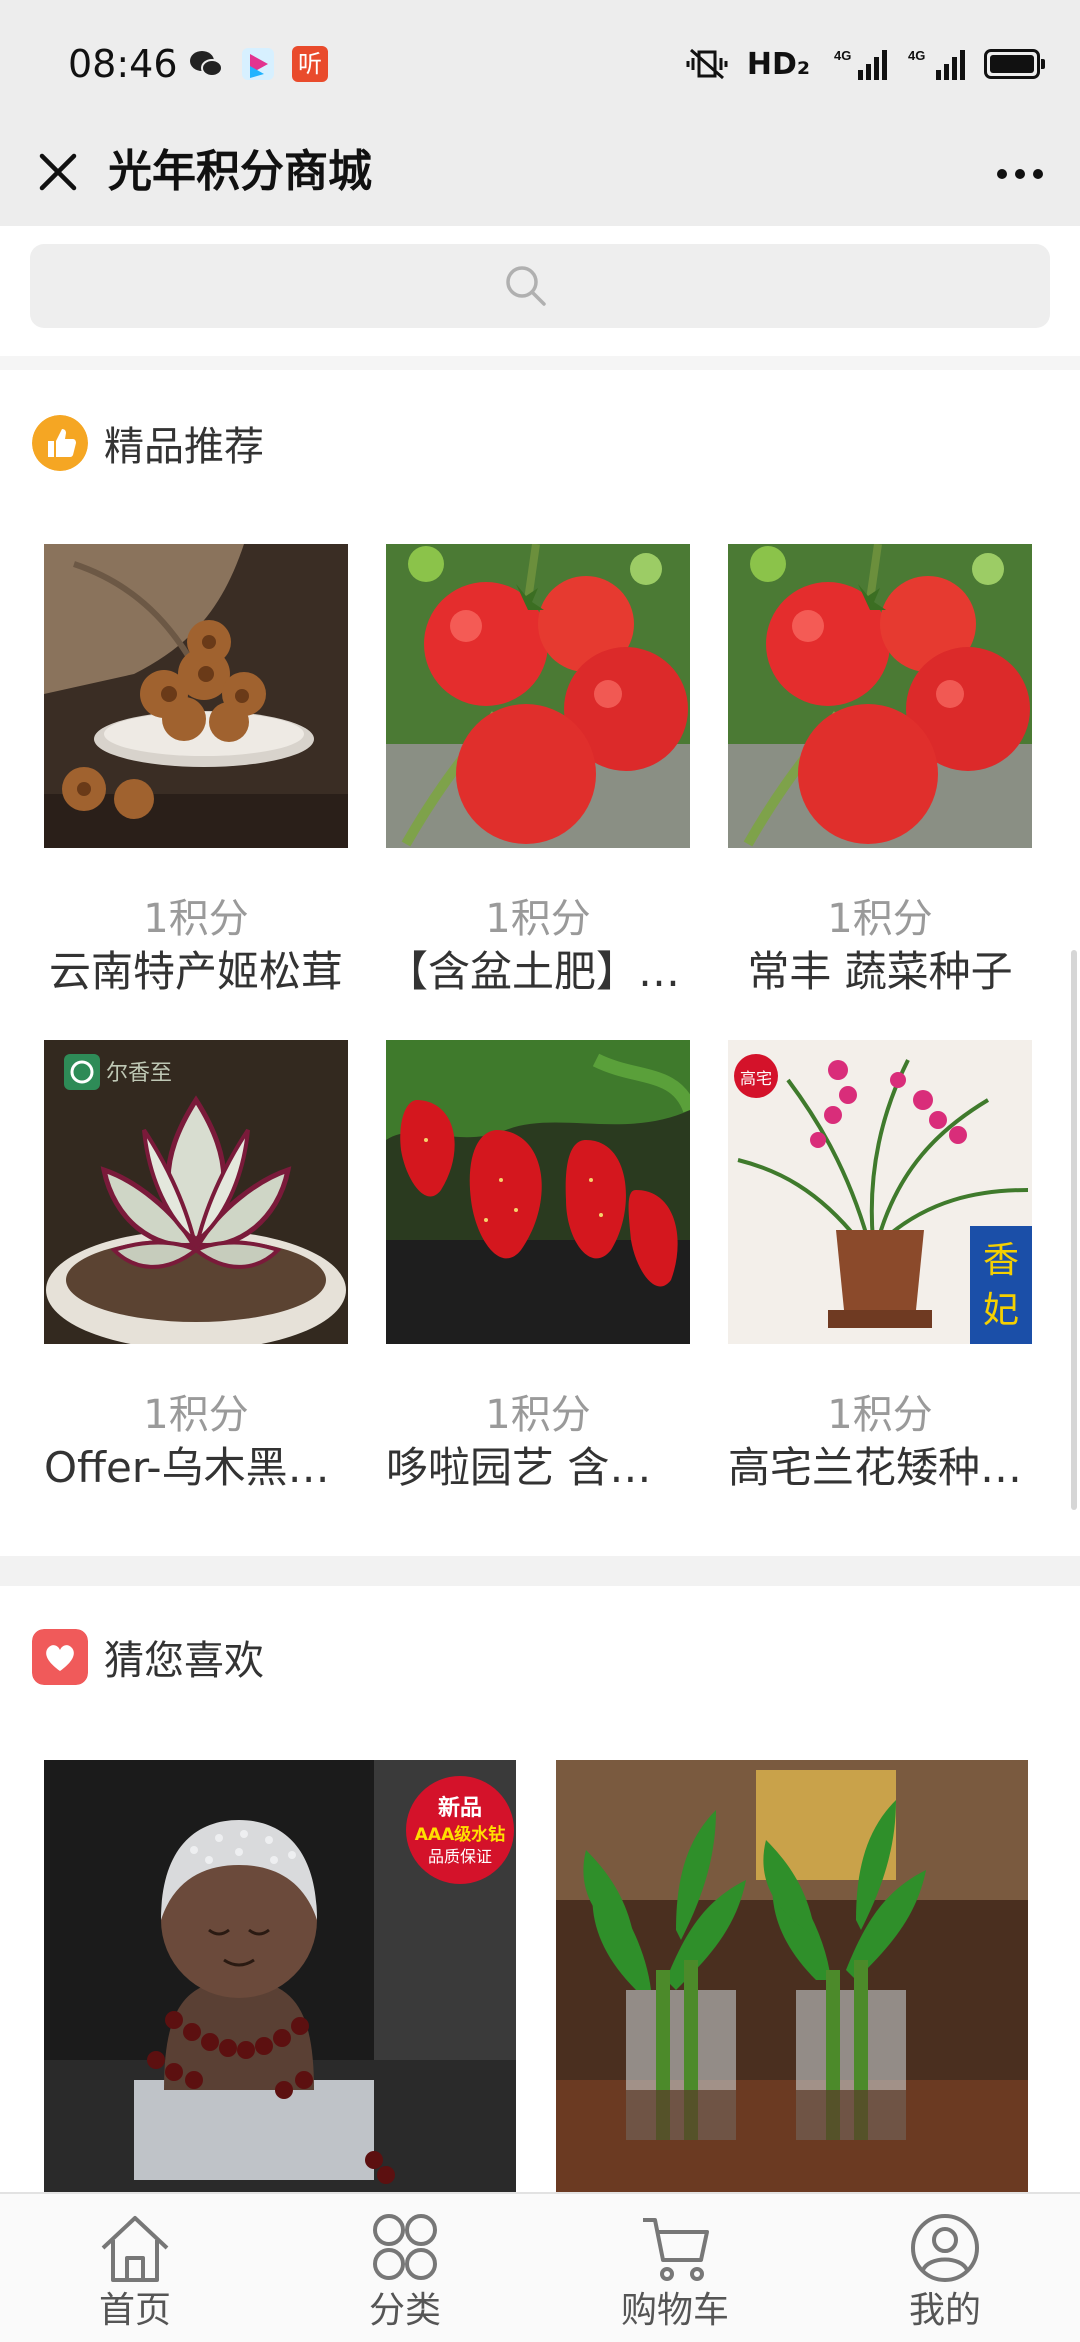  What do you see at coordinates (540, 363) in the screenshot?
I see `divider` at bounding box center [540, 363].